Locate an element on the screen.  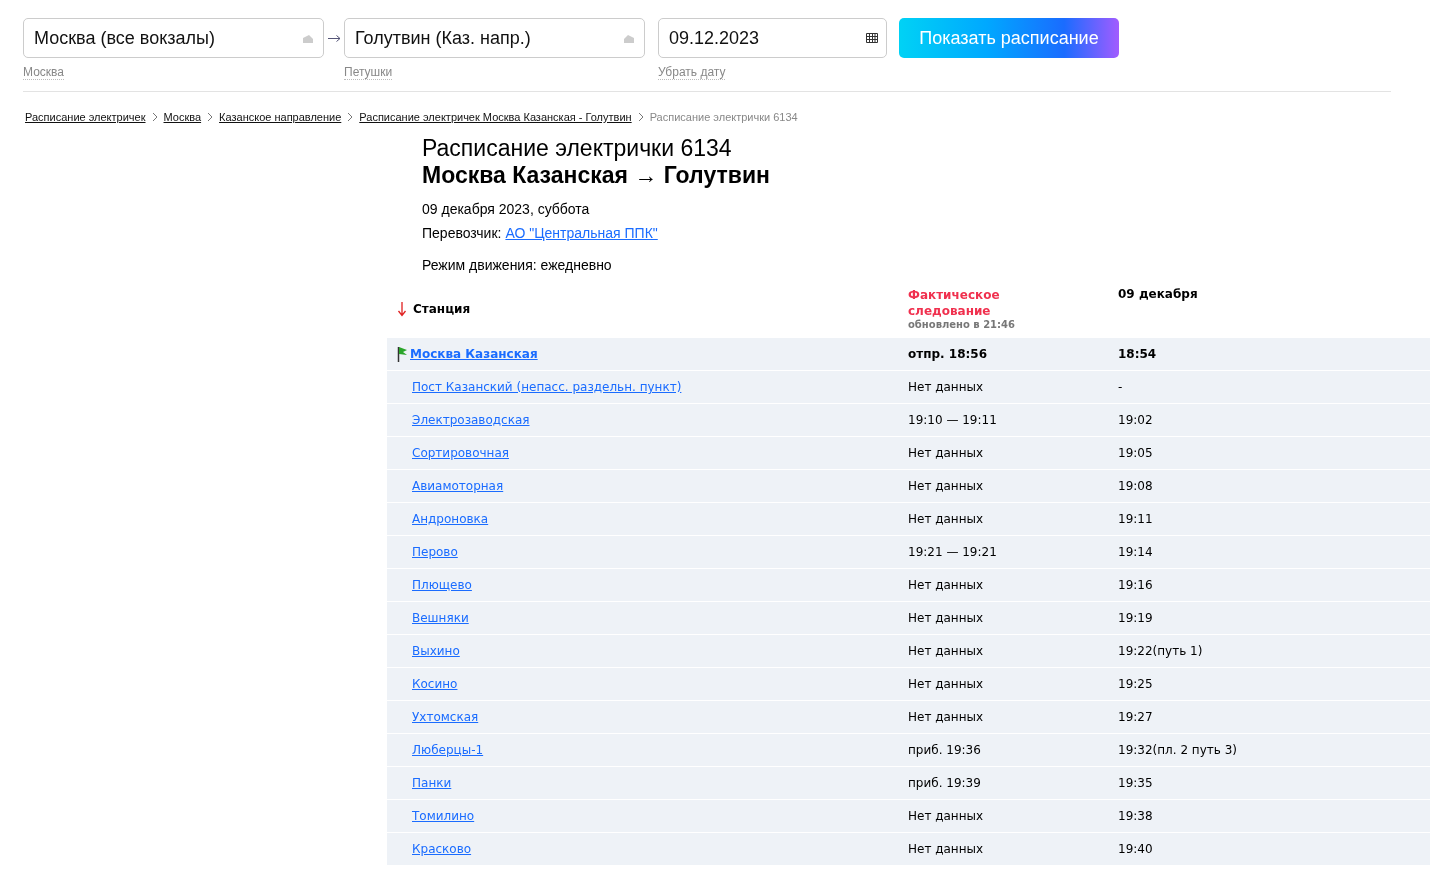
station-link: Красково is located at coordinates (442, 849).